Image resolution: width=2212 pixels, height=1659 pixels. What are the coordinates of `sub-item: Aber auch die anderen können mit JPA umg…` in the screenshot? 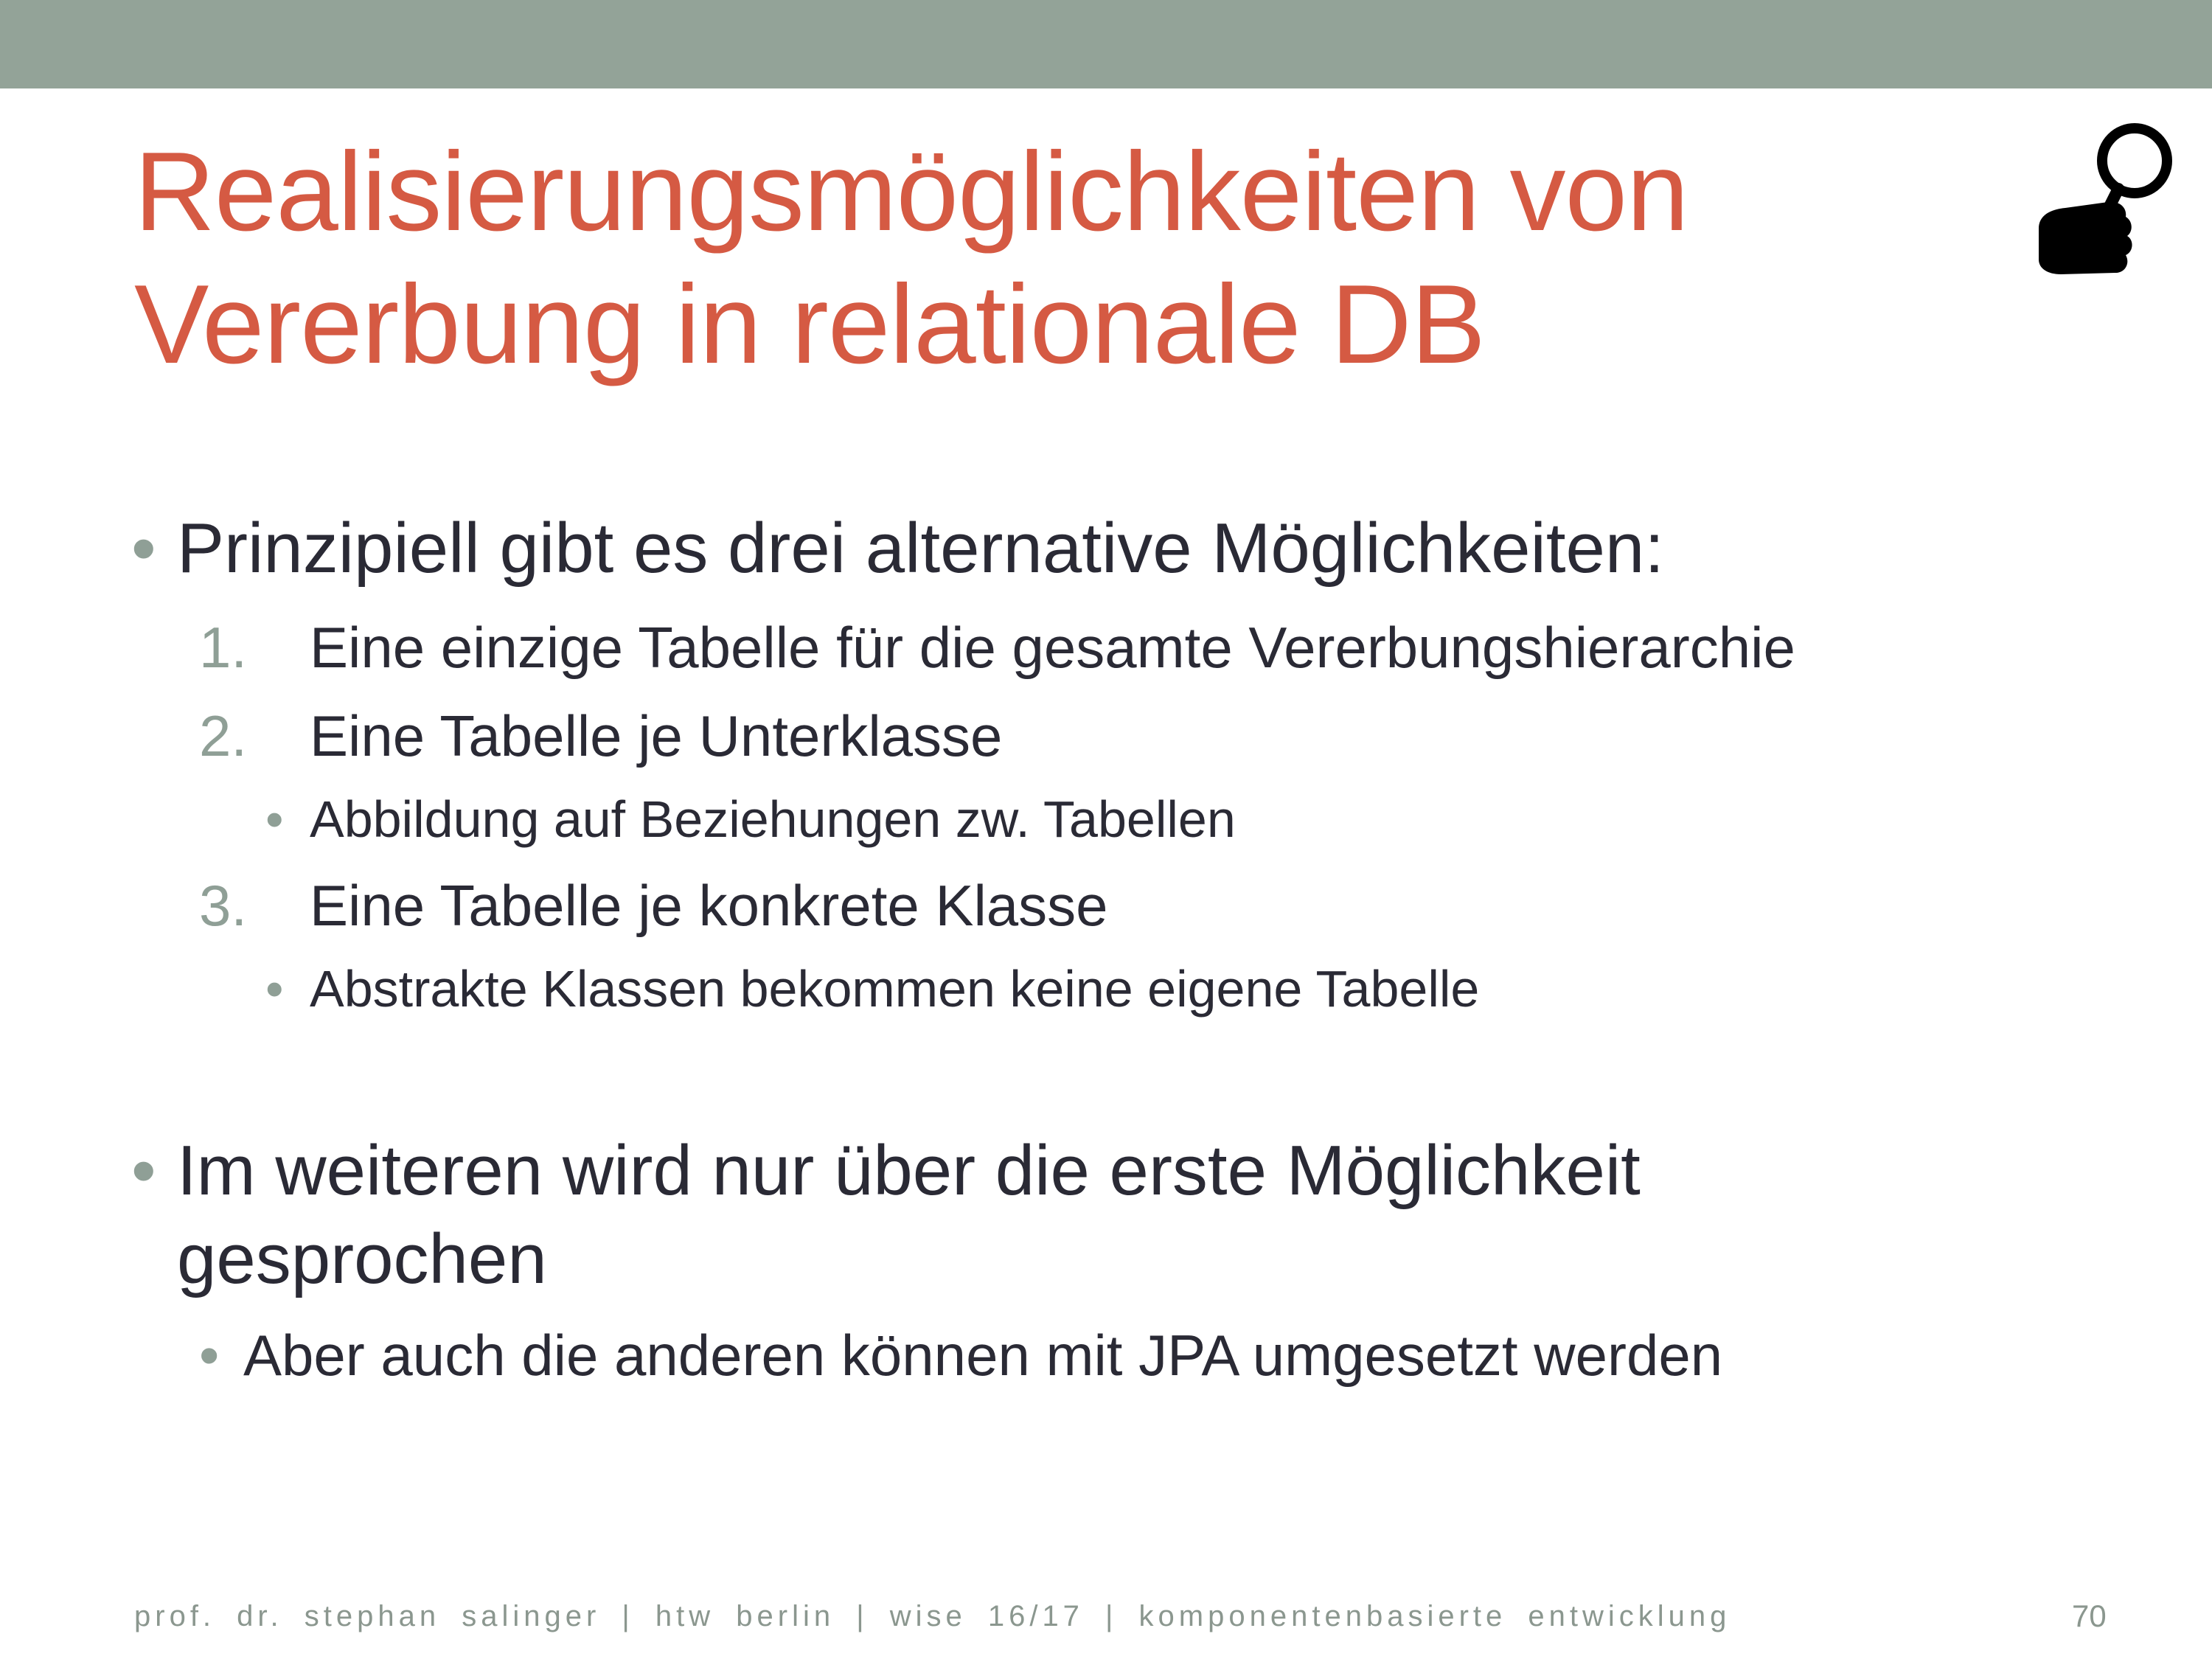 It's located at (983, 1355).